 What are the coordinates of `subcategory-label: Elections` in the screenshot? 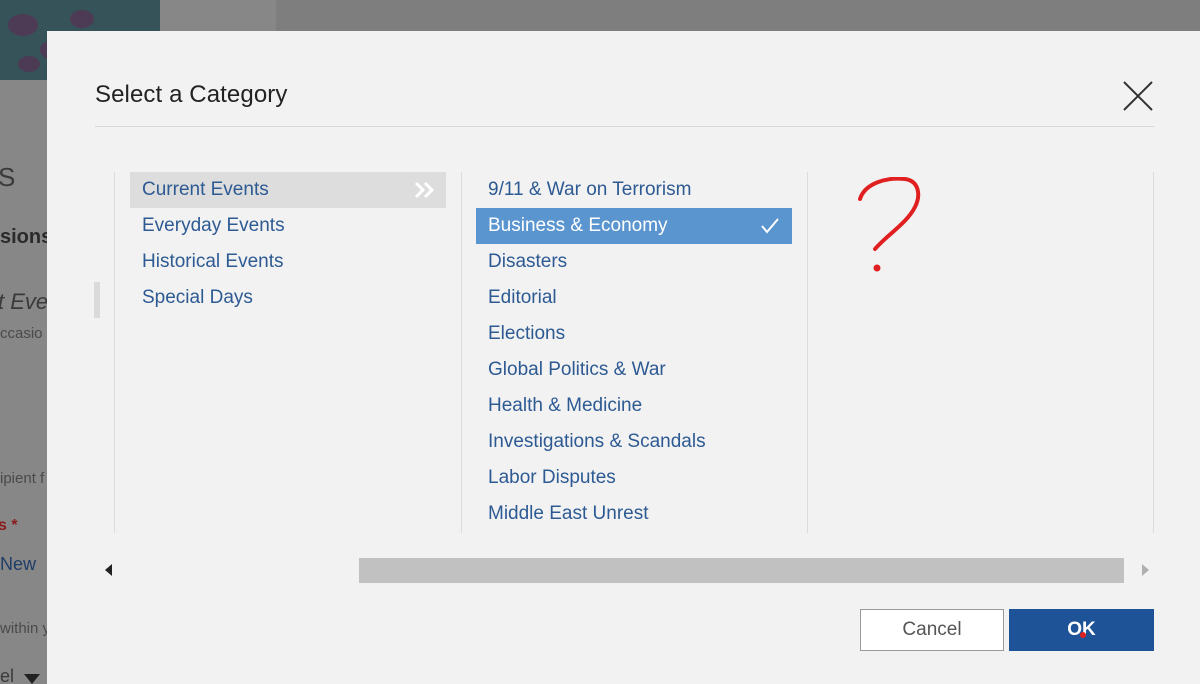 It's located at (527, 333).